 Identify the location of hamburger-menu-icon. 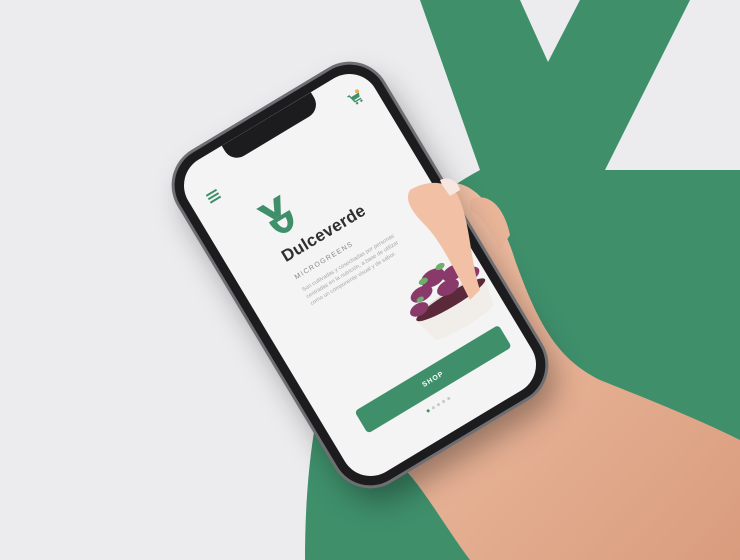
(213, 196).